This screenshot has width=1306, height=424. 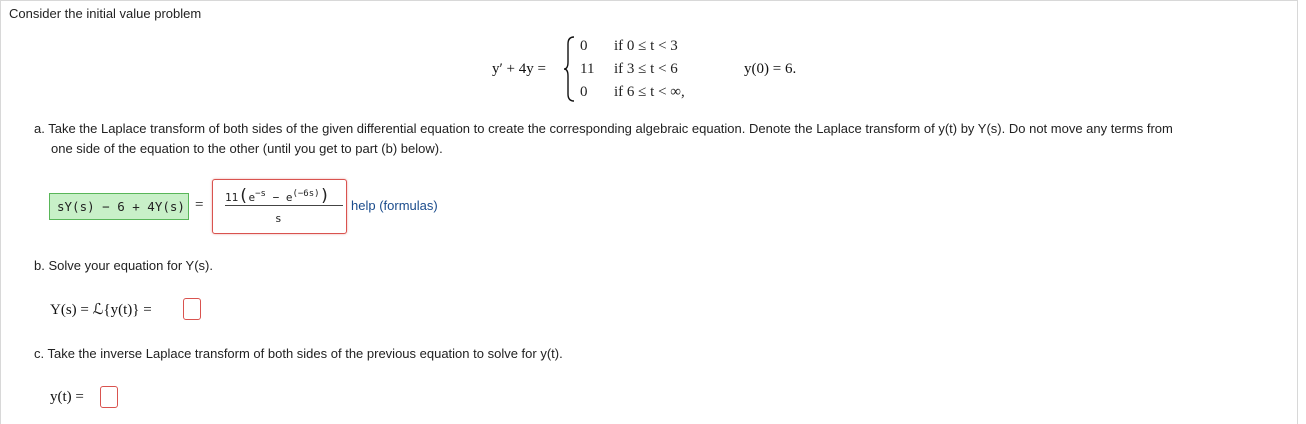 I want to click on answer-c-field, so click(x=109, y=397).